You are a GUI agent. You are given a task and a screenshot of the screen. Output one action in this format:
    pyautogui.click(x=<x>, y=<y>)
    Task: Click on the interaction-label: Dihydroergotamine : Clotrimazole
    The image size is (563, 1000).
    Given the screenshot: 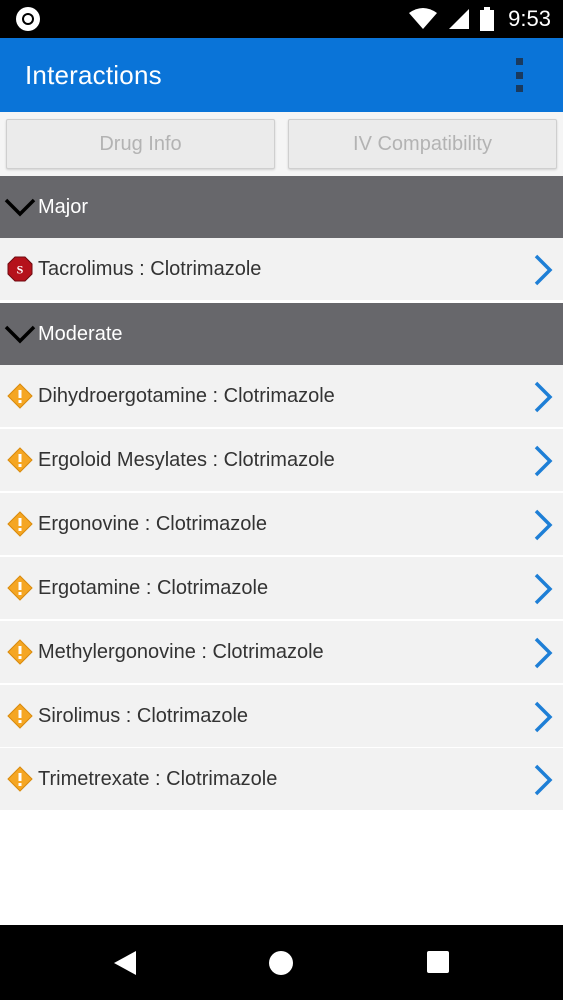 What is the action you would take?
    pyautogui.click(x=186, y=396)
    